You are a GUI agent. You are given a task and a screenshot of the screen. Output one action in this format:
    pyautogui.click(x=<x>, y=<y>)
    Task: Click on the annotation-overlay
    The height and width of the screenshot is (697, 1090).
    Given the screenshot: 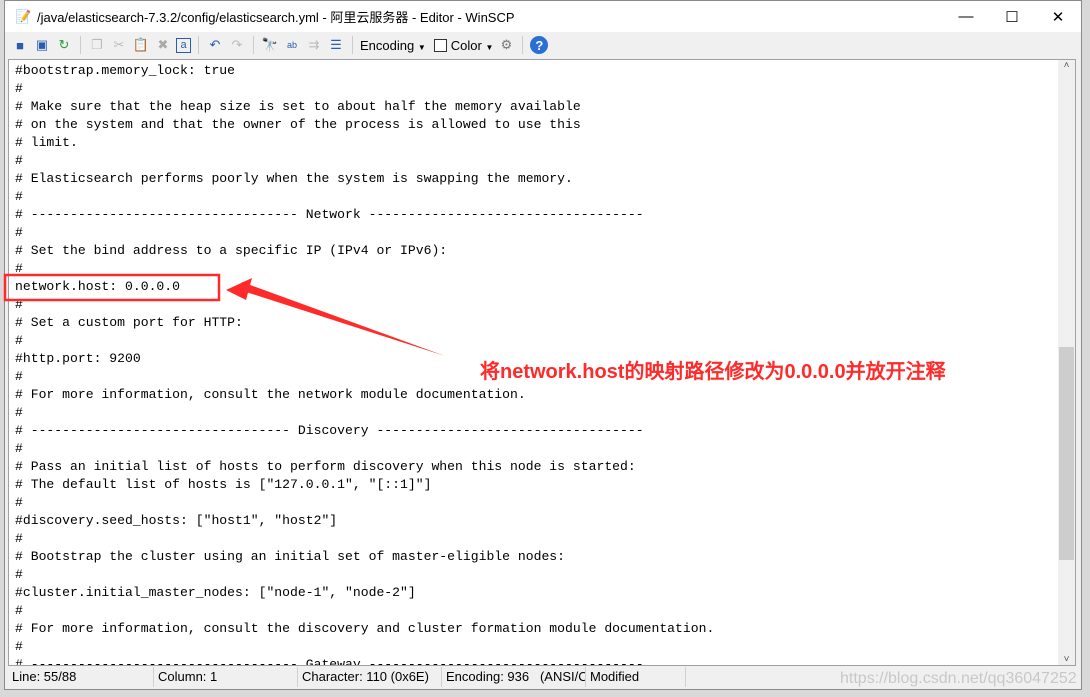 What is the action you would take?
    pyautogui.click(x=224, y=314)
    